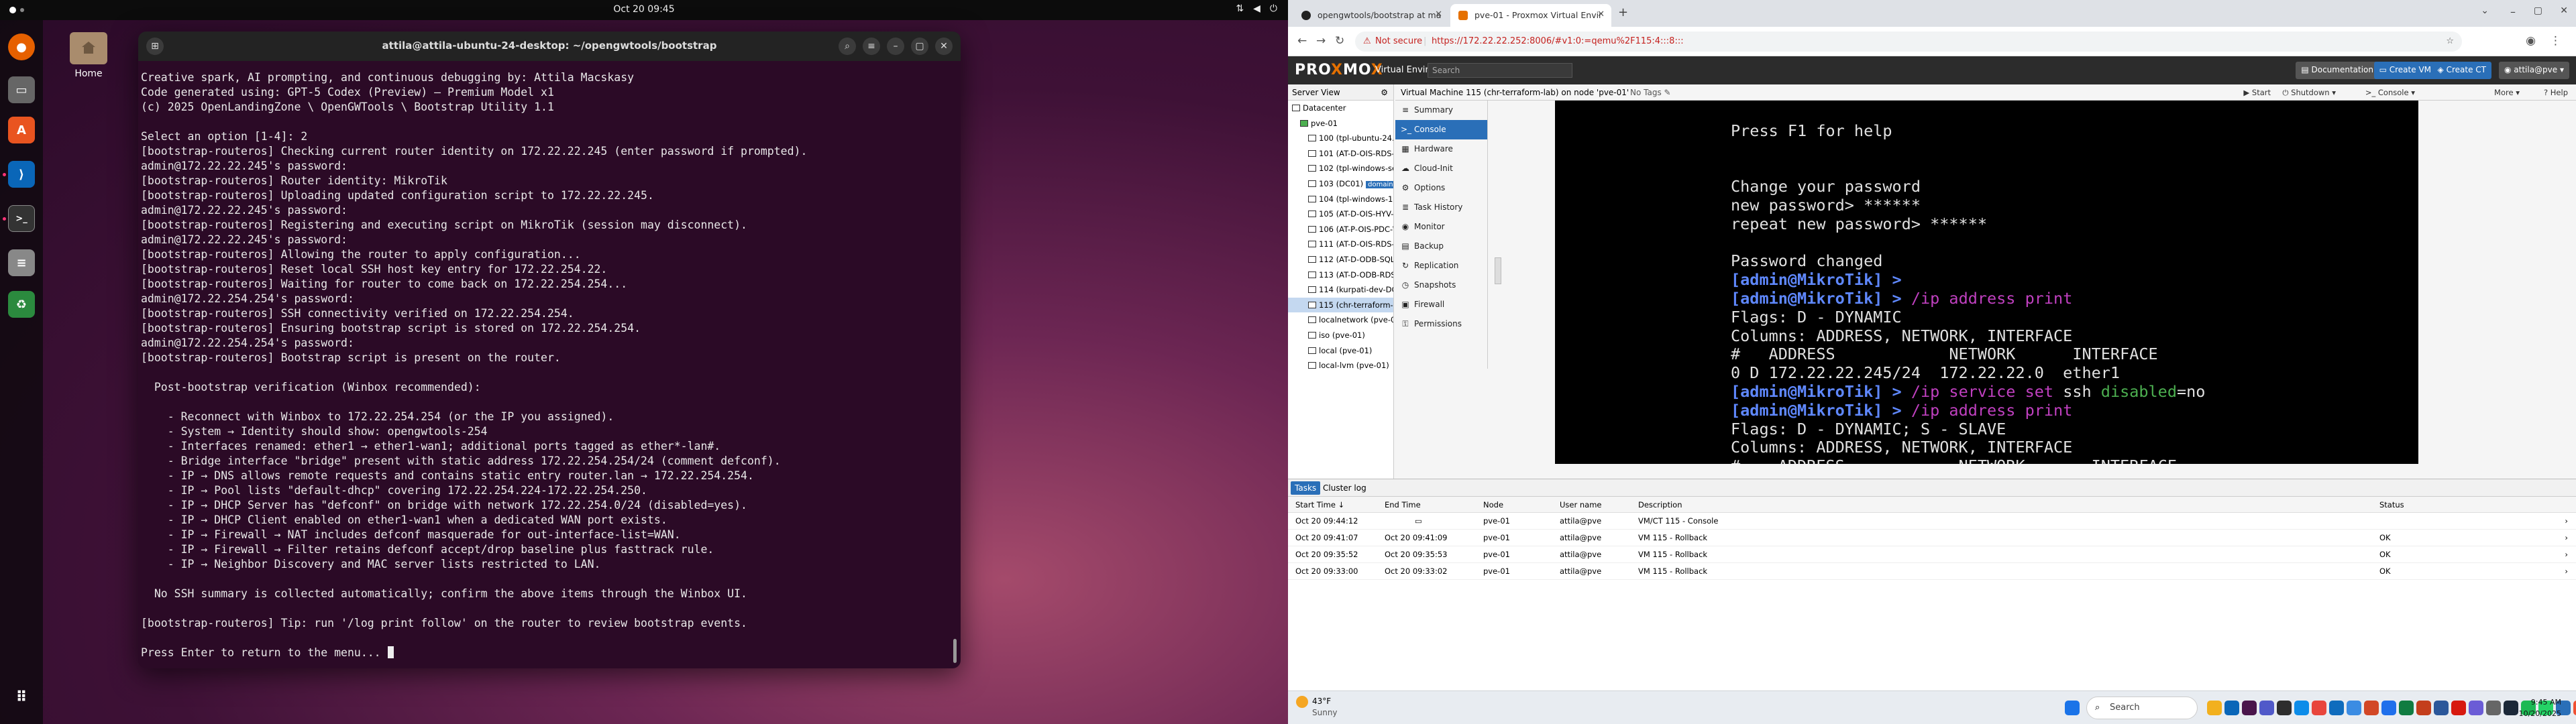 The width and height of the screenshot is (2576, 724). Describe the element at coordinates (2423, 708) in the screenshot. I see `powerpoint-icon` at that location.